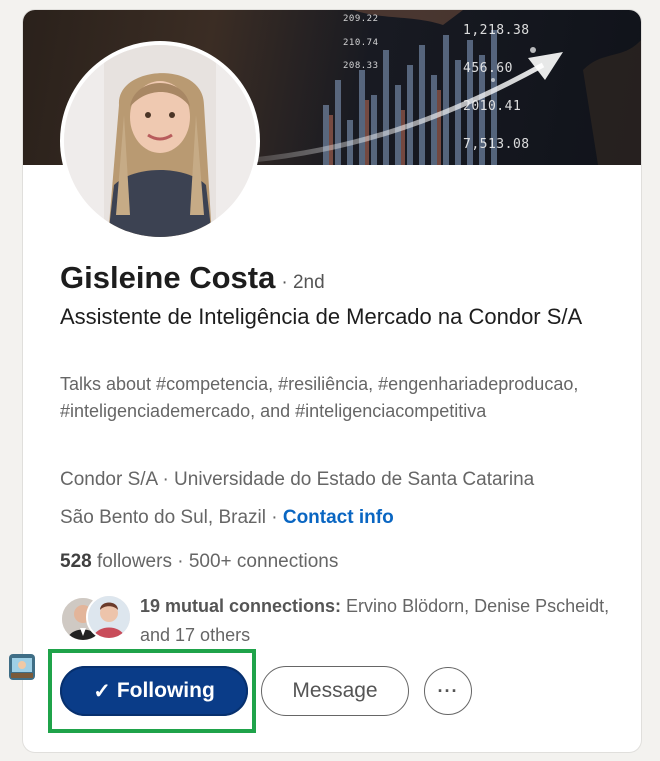  Describe the element at coordinates (361, 43) in the screenshot. I see `banner-ticker: 210.74` at that location.